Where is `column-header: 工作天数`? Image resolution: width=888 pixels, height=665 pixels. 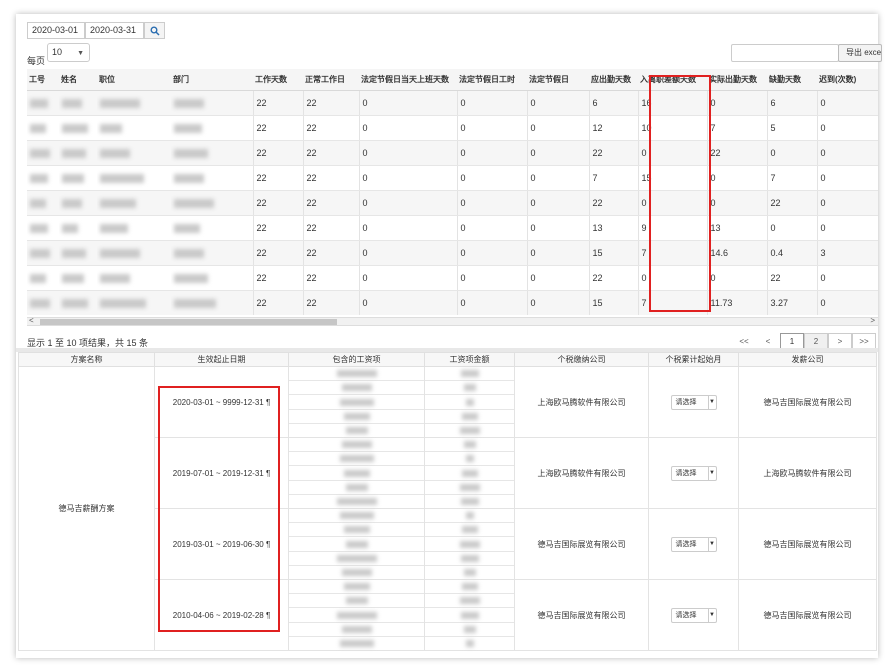
column-header: 工作天数 is located at coordinates (278, 80).